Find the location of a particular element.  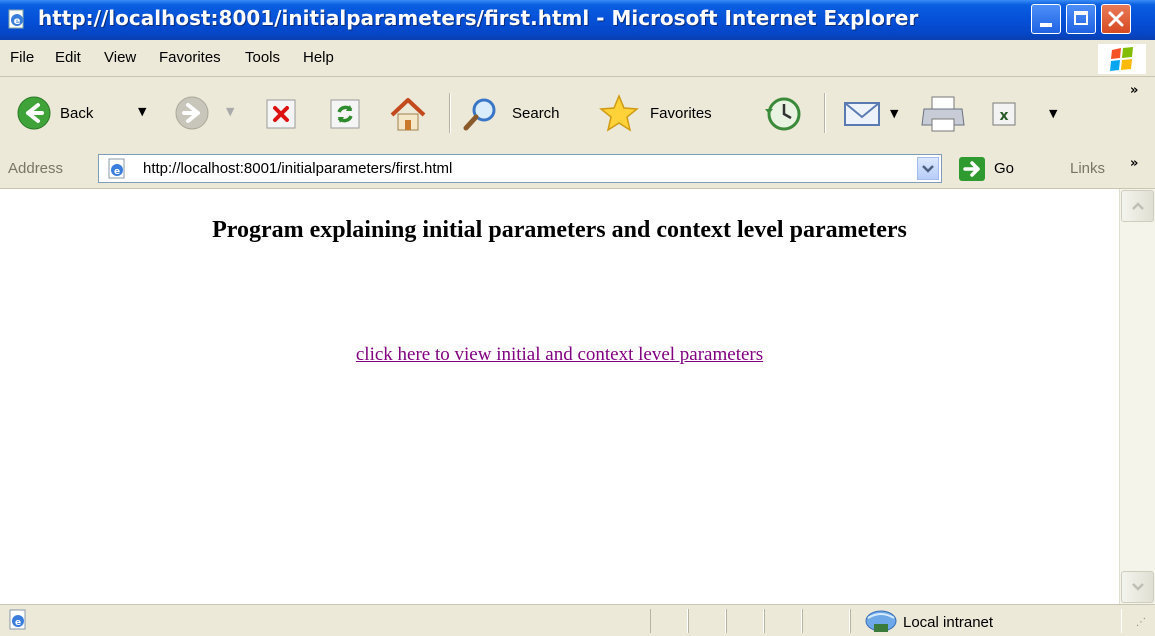

ie-page-icon: e is located at coordinates (16, 19).